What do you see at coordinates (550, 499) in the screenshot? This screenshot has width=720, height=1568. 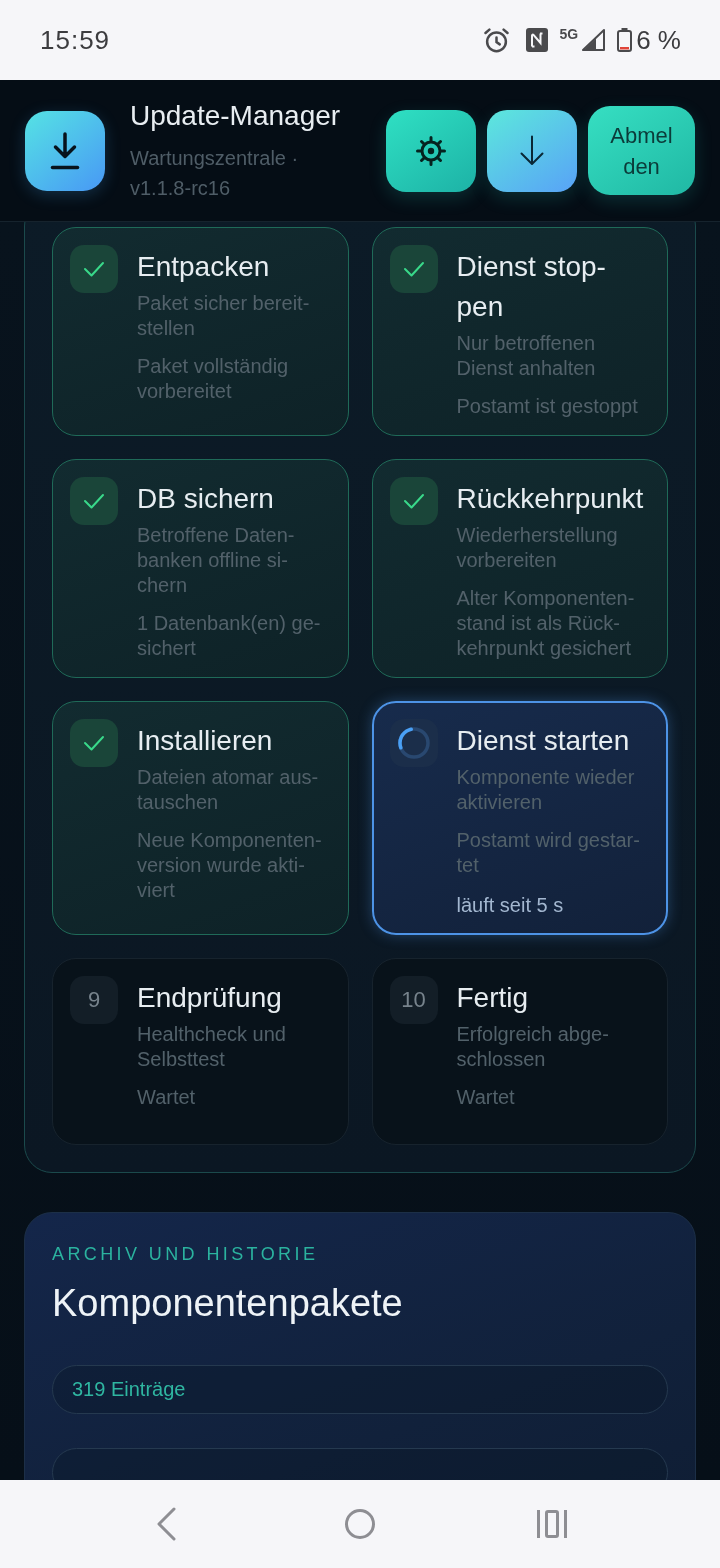 I see `step-title: Rückkehrpunkt` at bounding box center [550, 499].